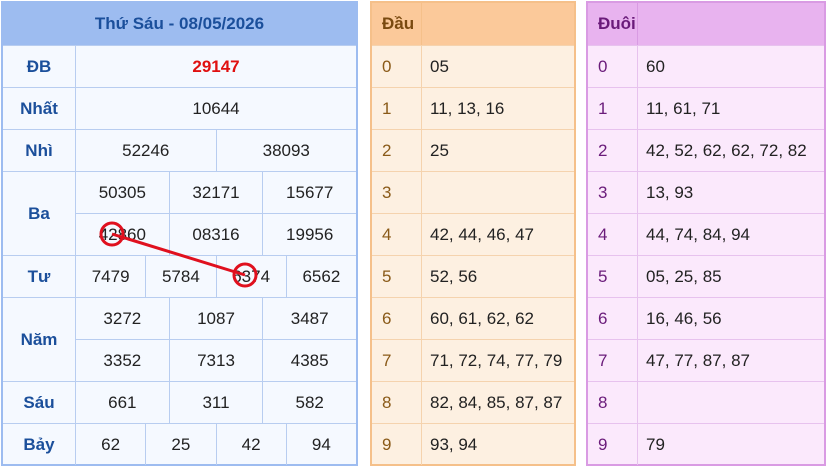  Describe the element at coordinates (39, 66) in the screenshot. I see `prize-label: ĐB` at that location.